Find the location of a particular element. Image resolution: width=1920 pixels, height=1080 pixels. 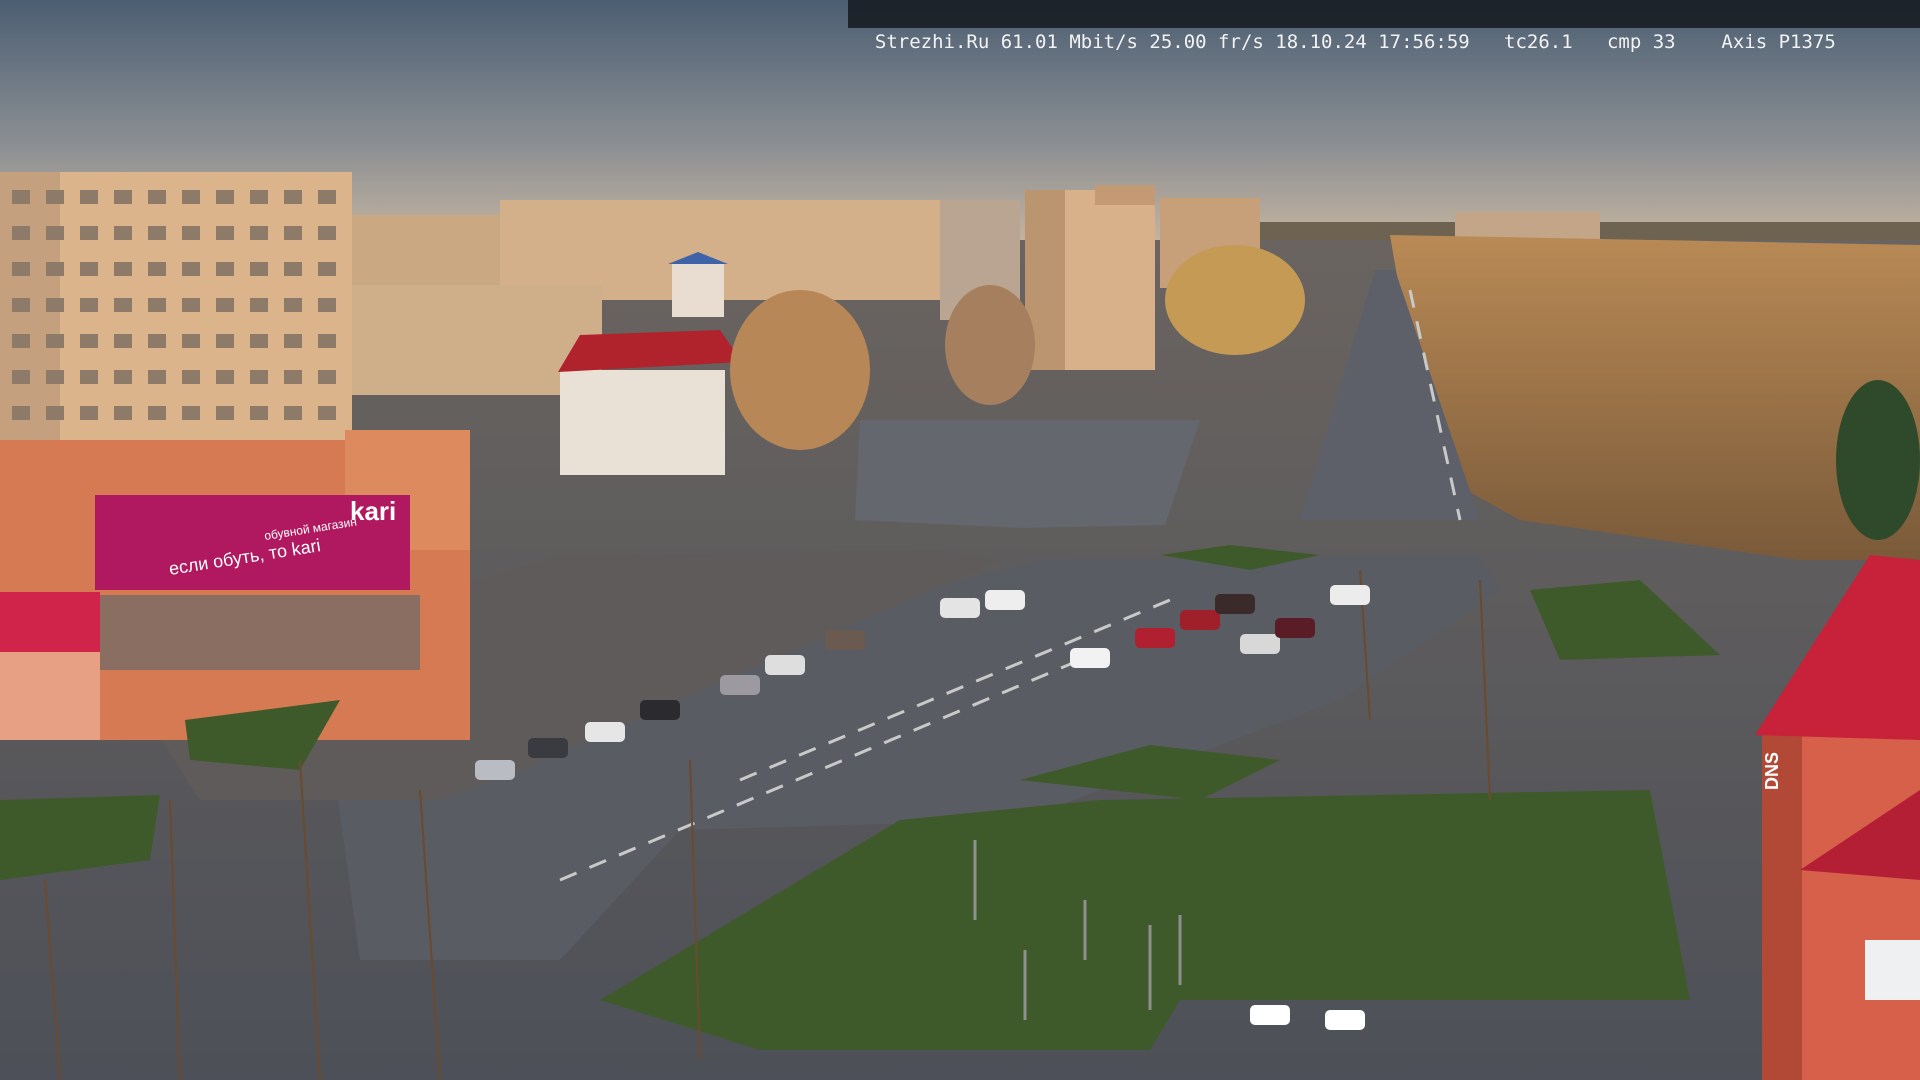

kari-store-building is located at coordinates (235, 585).